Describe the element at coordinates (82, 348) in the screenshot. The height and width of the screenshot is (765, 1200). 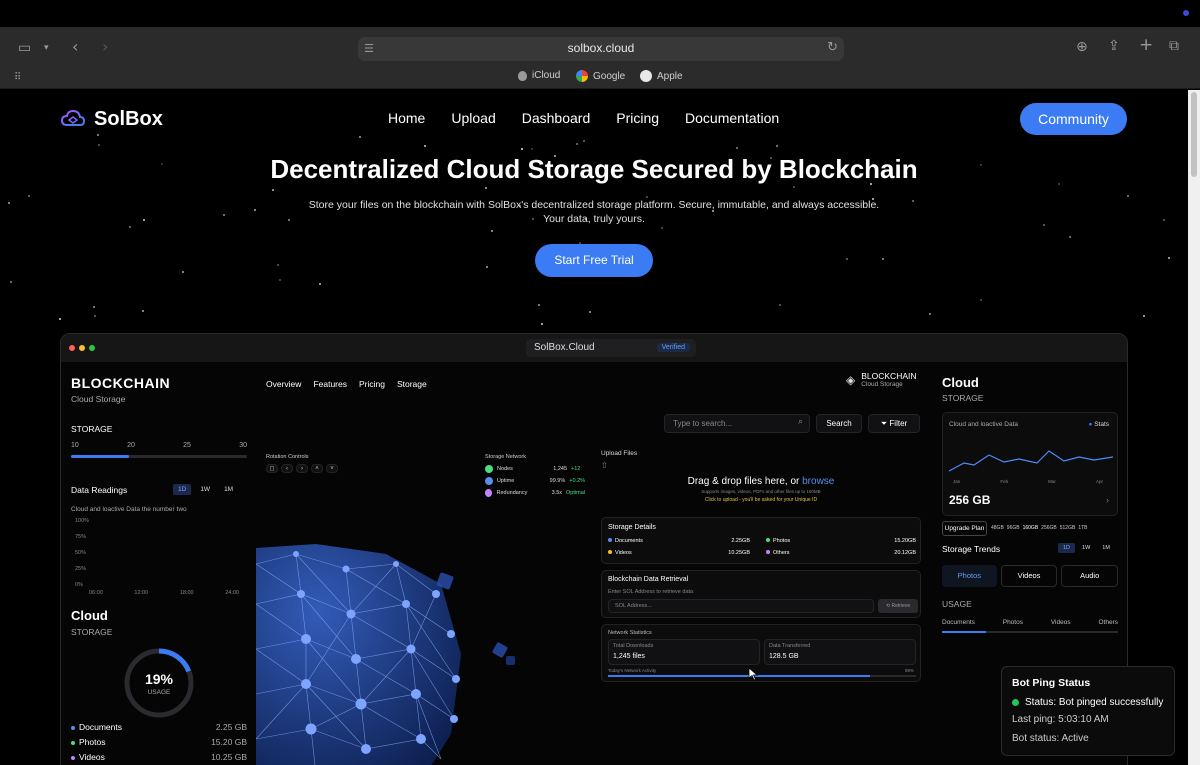
I see `minimize-dot` at that location.